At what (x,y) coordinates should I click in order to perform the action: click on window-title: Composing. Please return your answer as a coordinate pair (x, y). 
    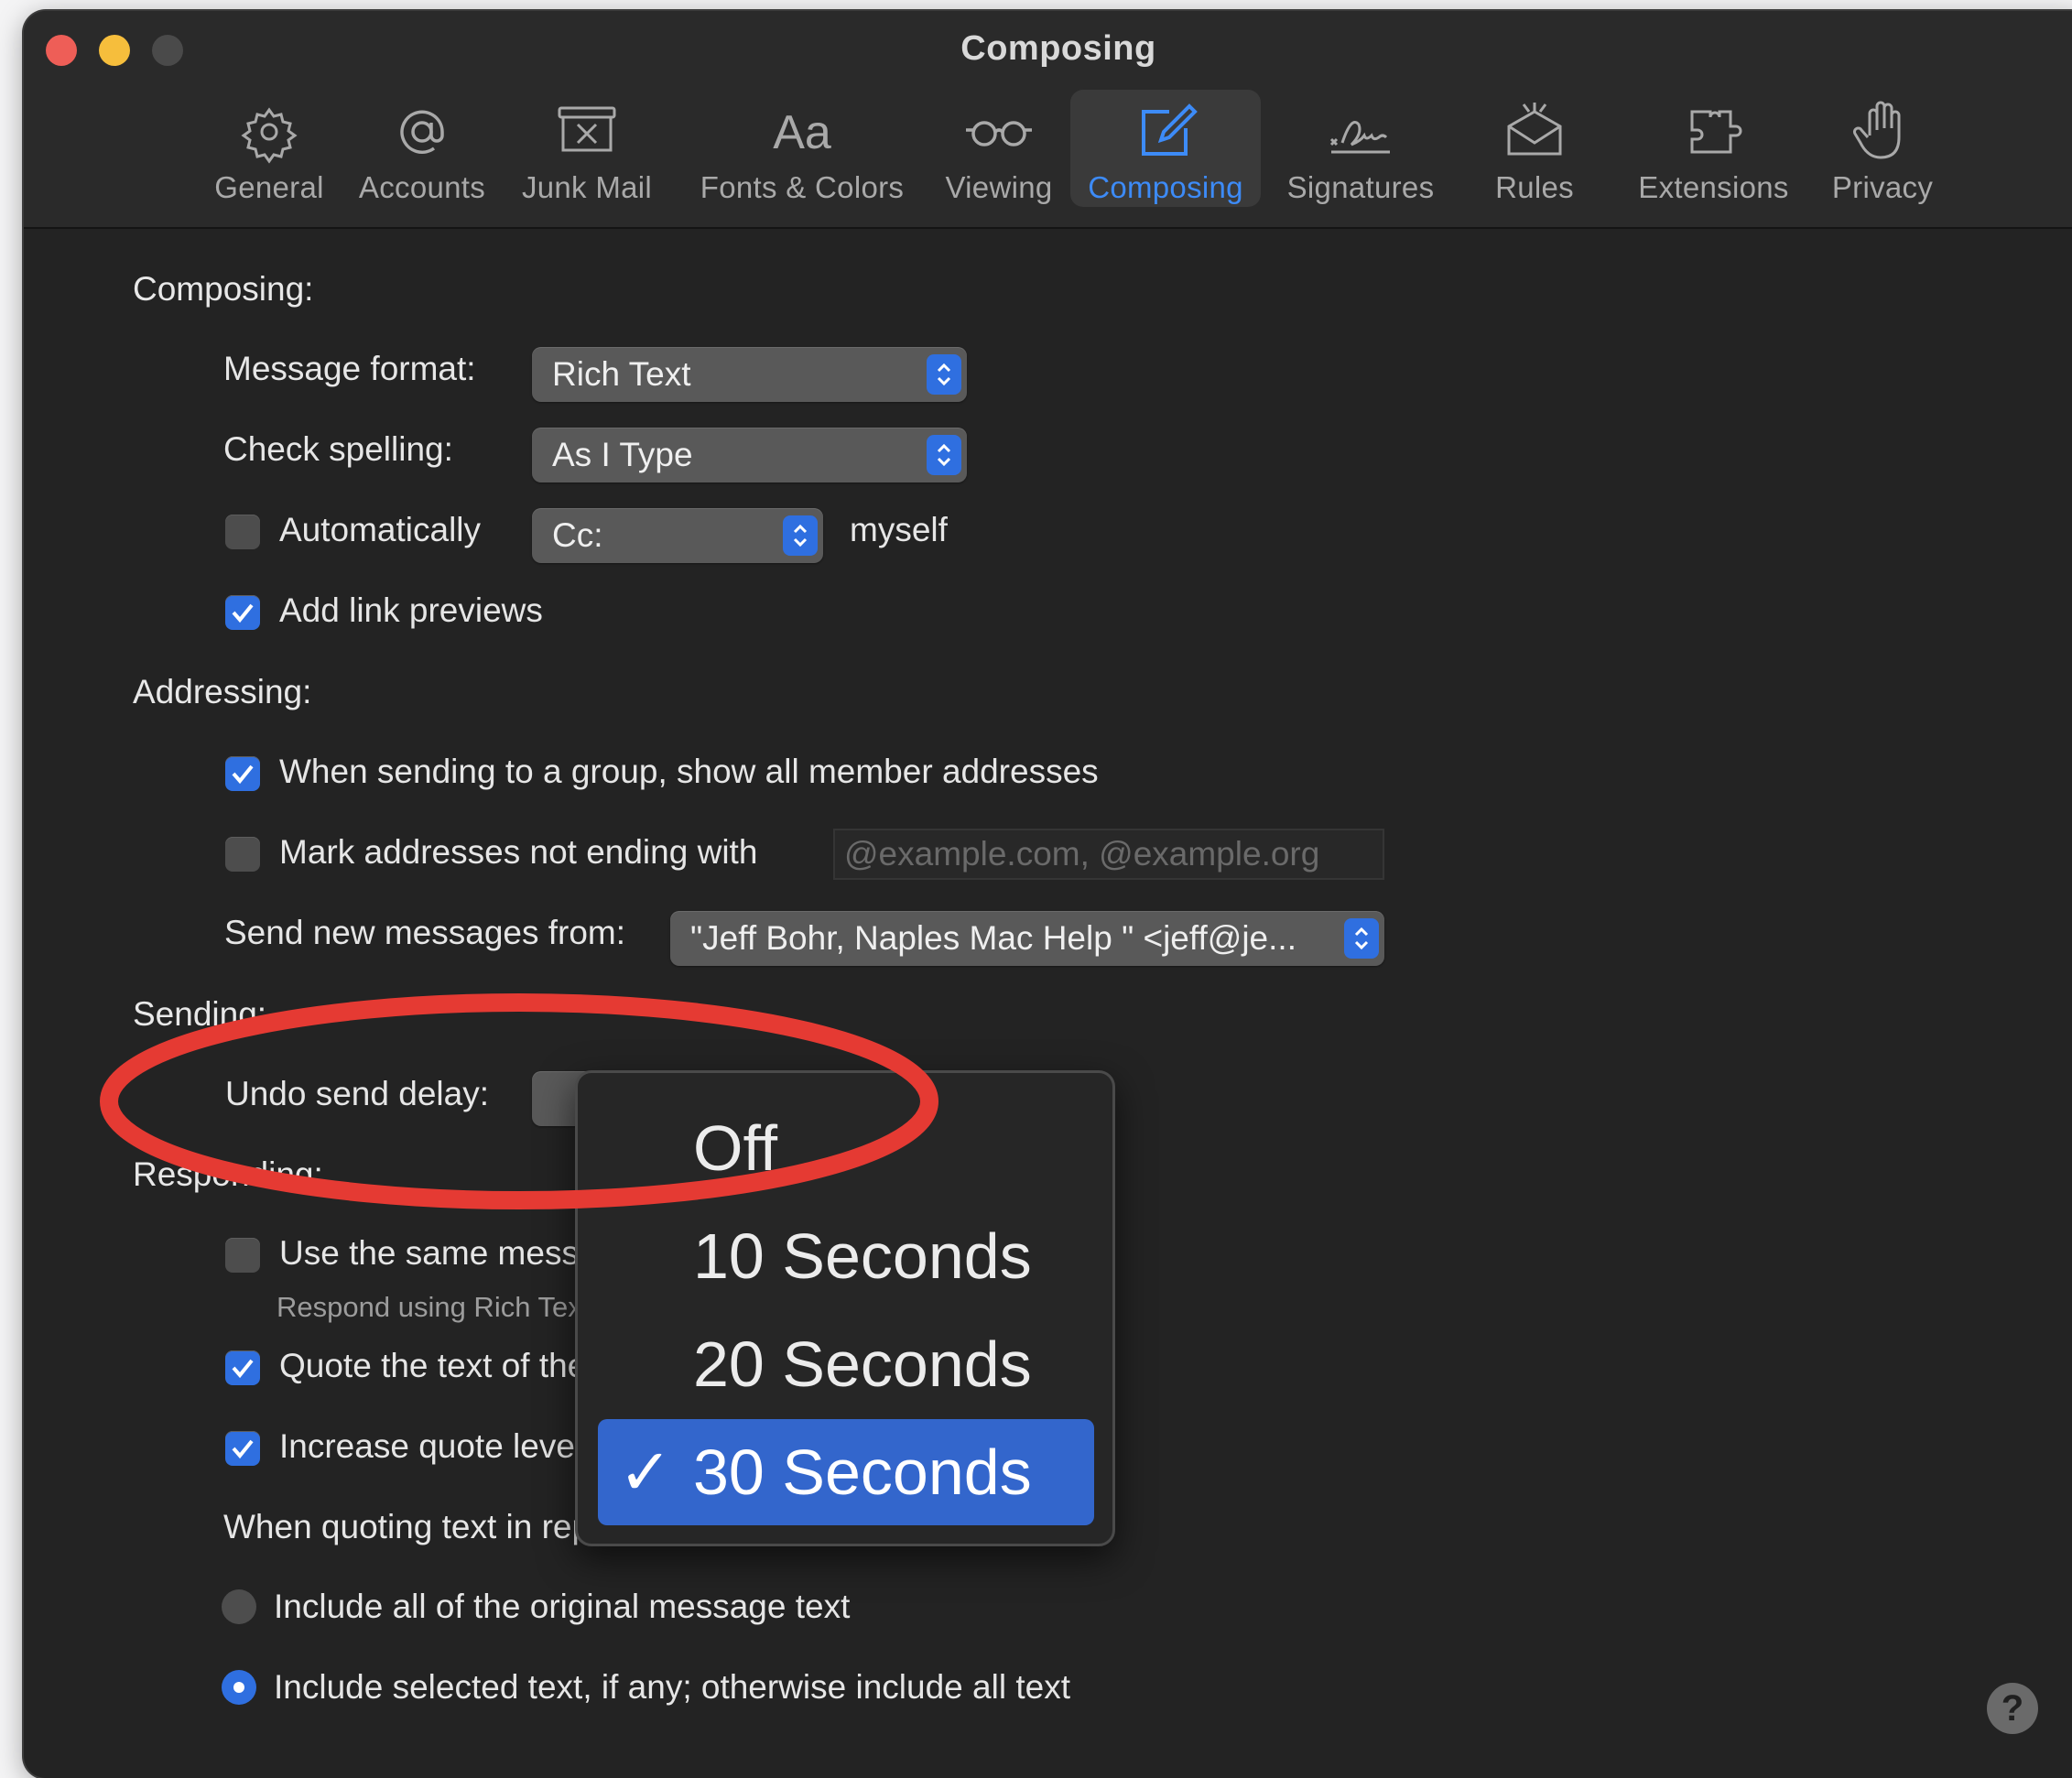
    Looking at the image, I should click on (1058, 48).